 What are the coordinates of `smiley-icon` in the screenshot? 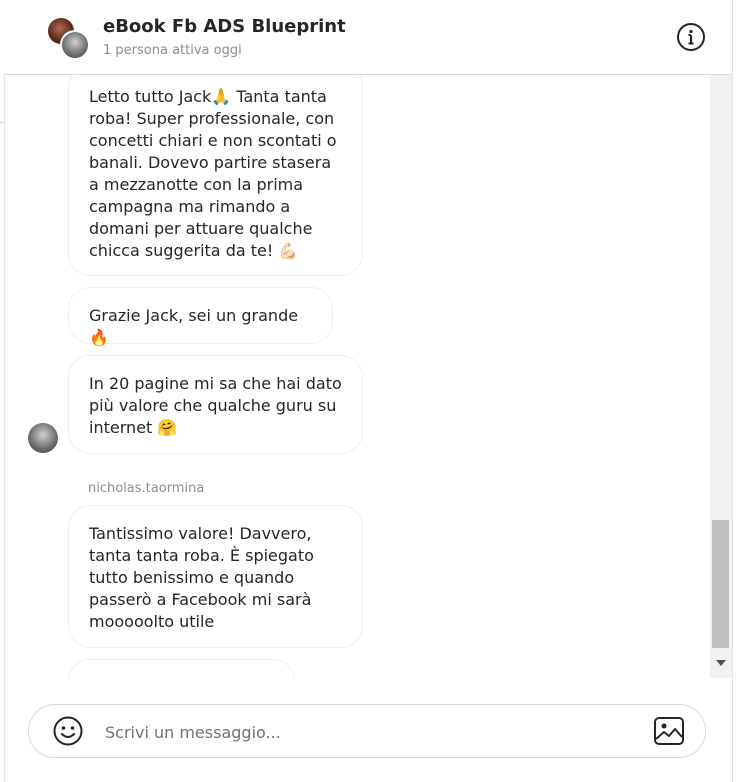 It's located at (68, 731).